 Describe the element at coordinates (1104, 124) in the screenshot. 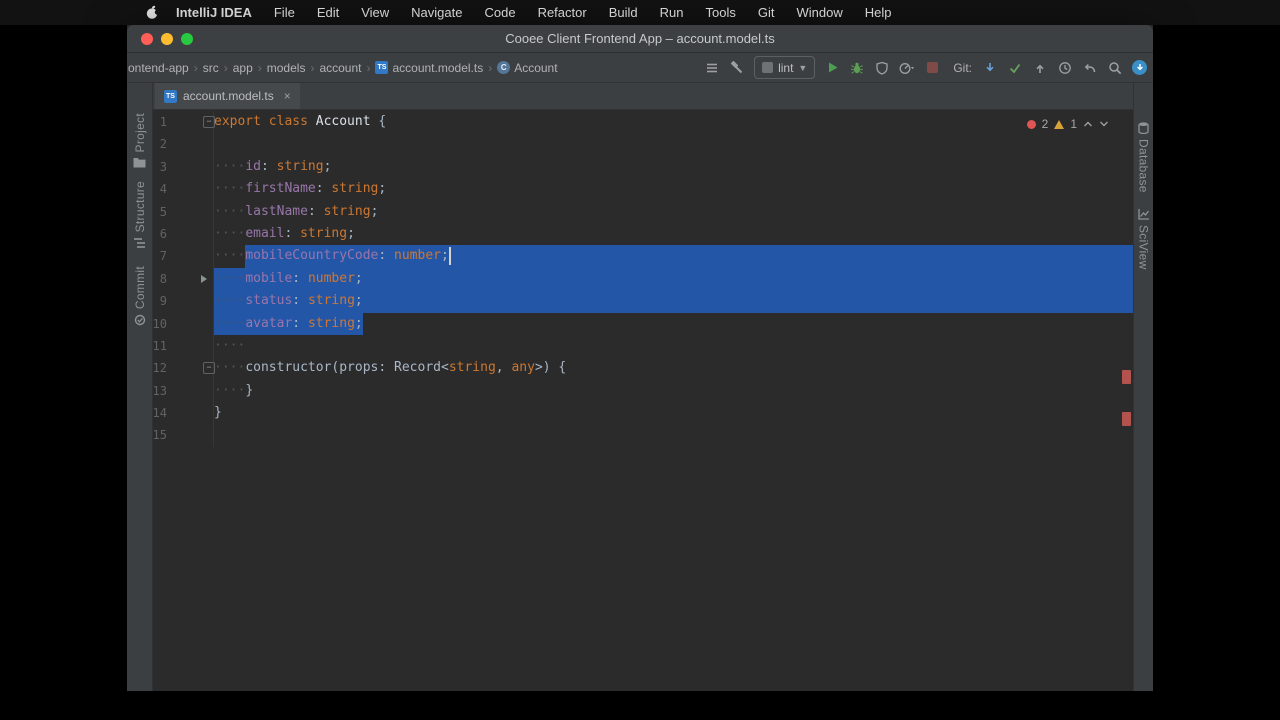

I see `next-problem-button` at that location.